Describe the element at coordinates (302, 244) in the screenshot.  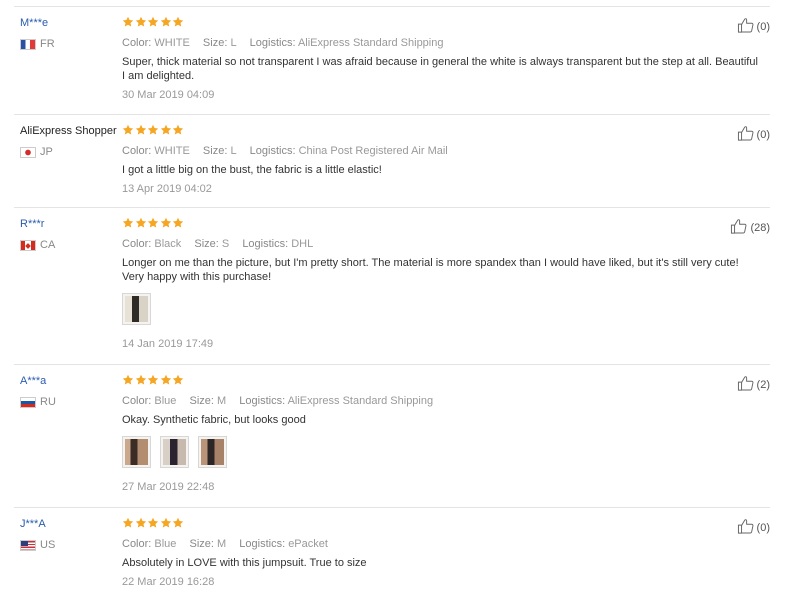
I see `logistics-value: DHL` at that location.